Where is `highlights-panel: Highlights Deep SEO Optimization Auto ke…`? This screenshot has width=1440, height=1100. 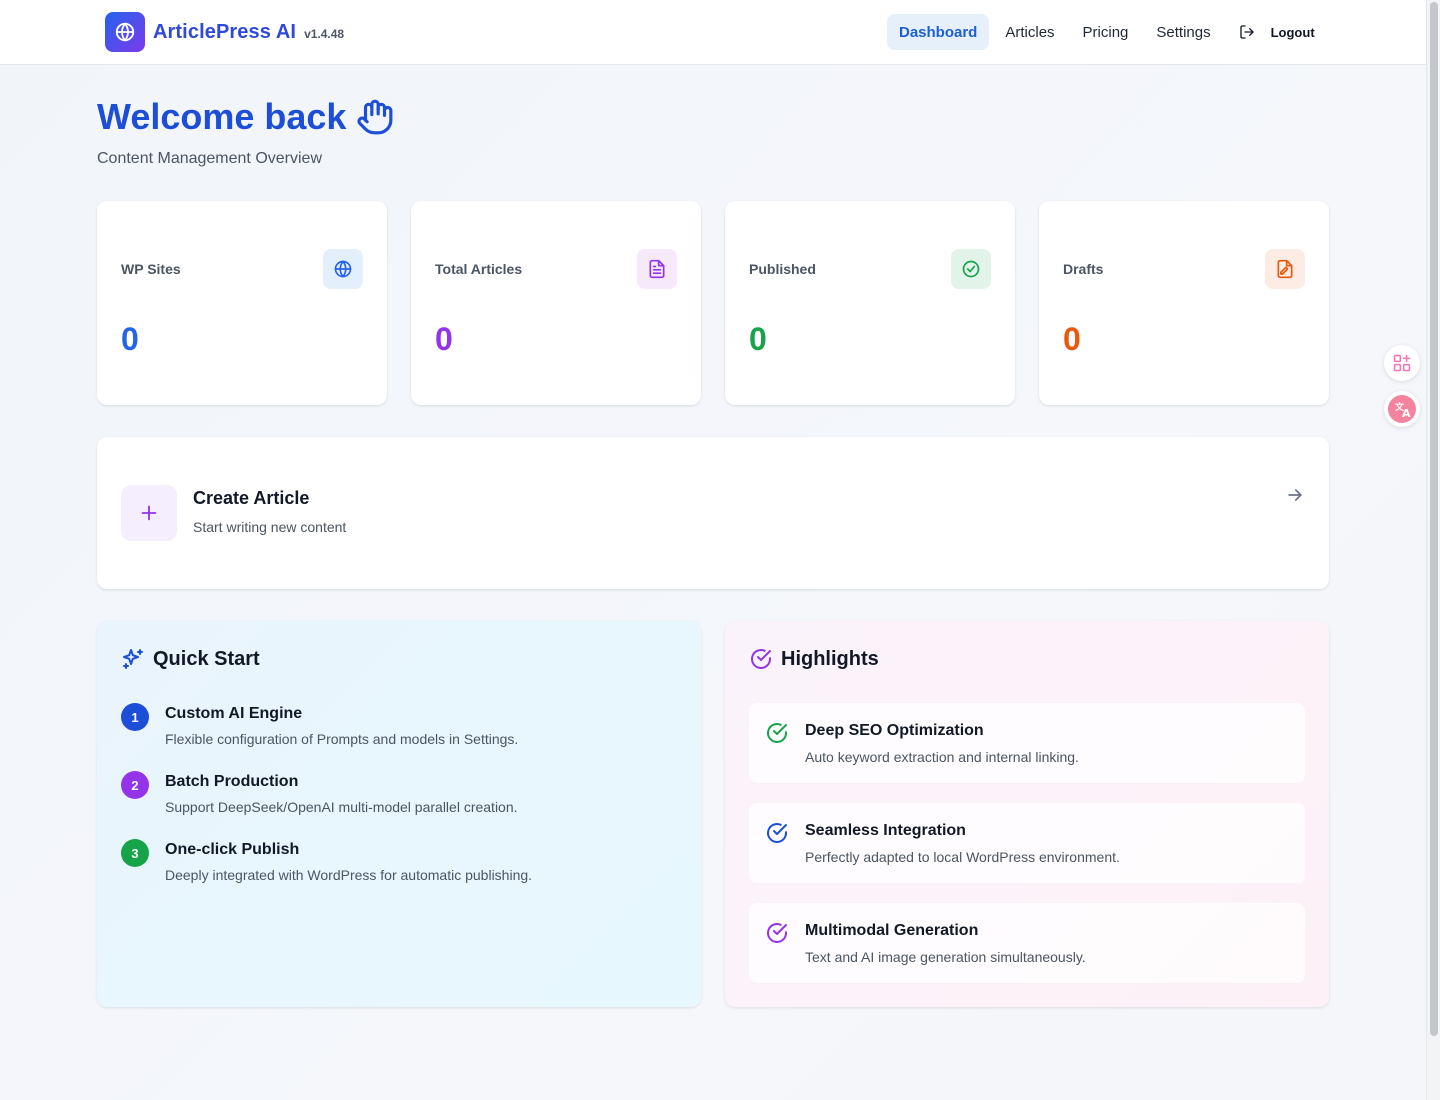
highlights-panel: Highlights Deep SEO Optimization Auto ke… is located at coordinates (1027, 814).